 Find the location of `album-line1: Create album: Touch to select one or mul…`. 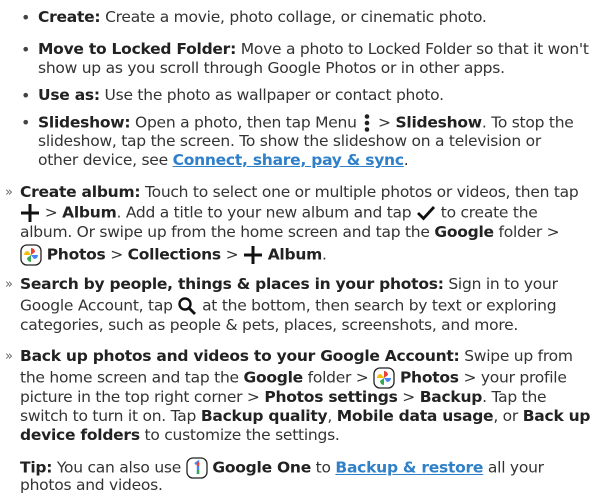

album-line1: Create album: Touch to select one or mul… is located at coordinates (299, 192).